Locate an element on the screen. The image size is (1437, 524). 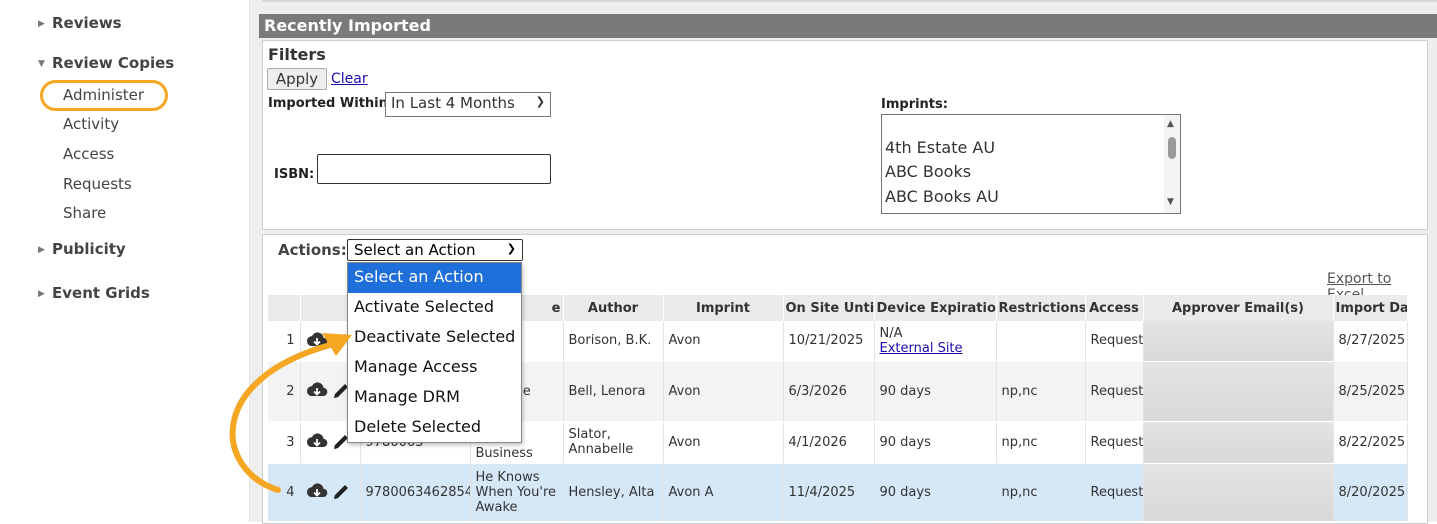
col-header-approver-emails: Approver Email(s) is located at coordinates (1238, 308).